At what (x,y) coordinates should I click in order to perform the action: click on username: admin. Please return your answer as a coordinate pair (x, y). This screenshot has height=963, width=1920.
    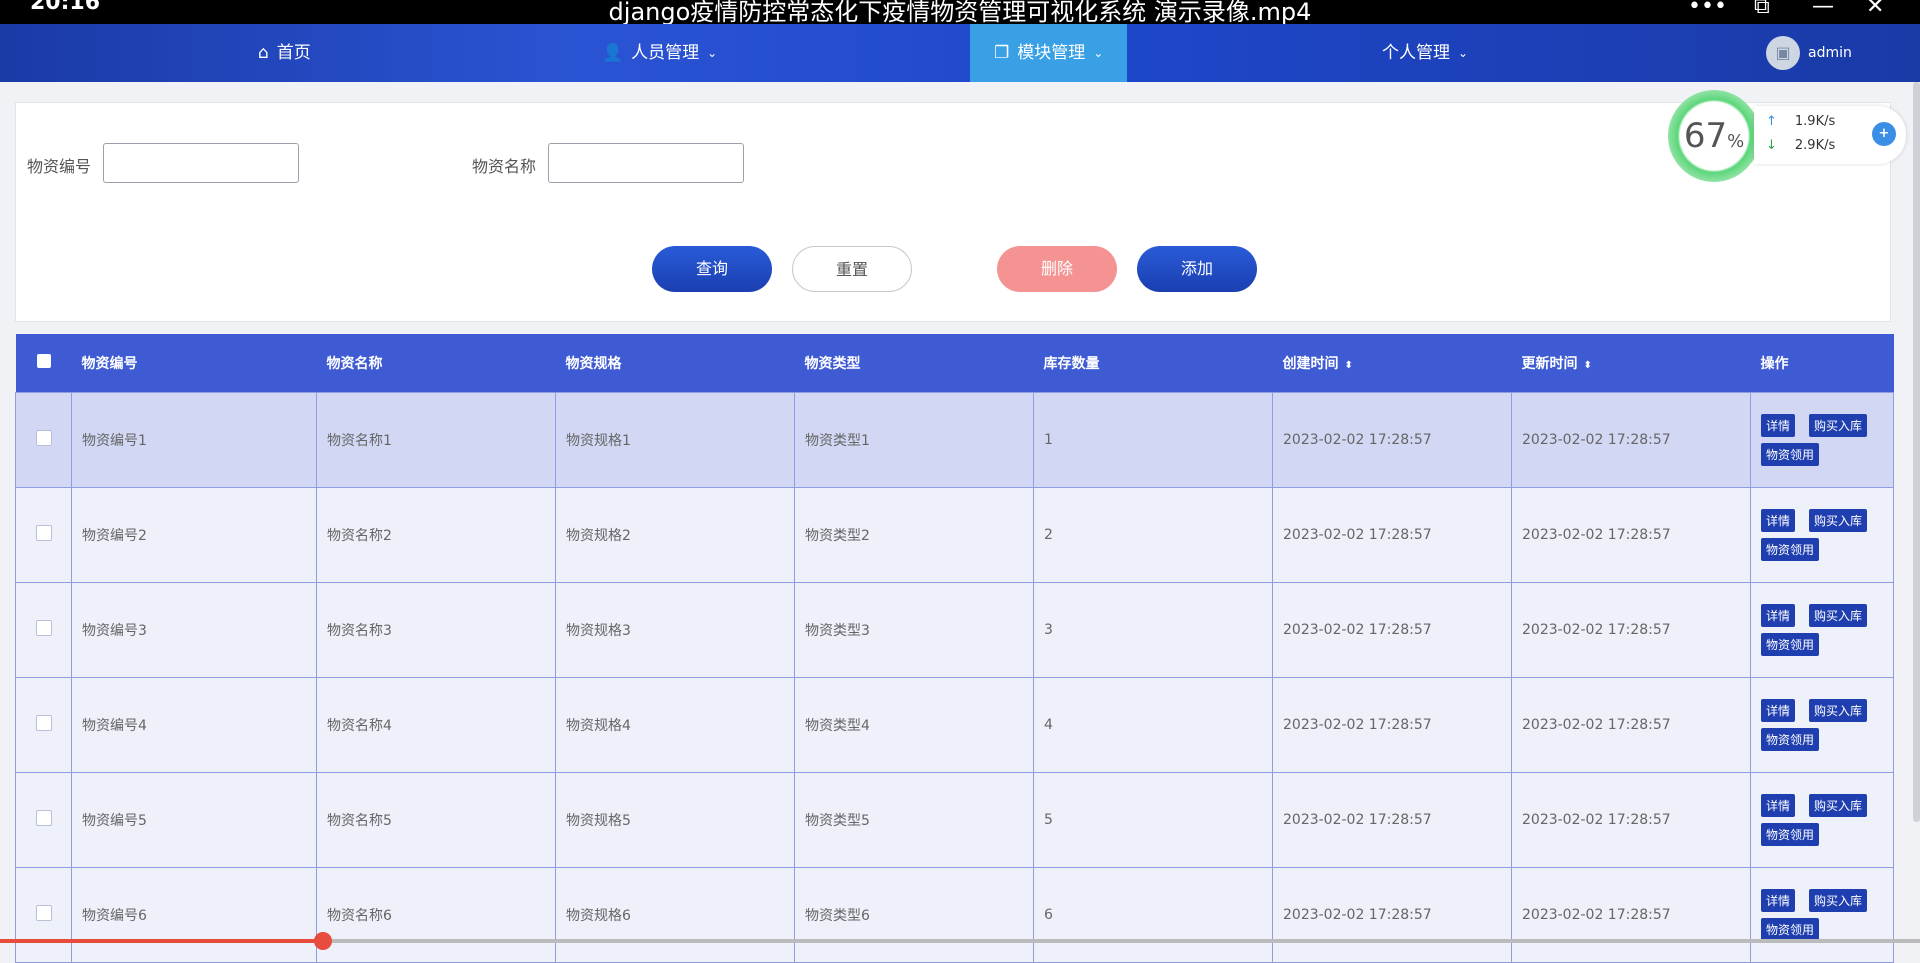
    Looking at the image, I should click on (1830, 53).